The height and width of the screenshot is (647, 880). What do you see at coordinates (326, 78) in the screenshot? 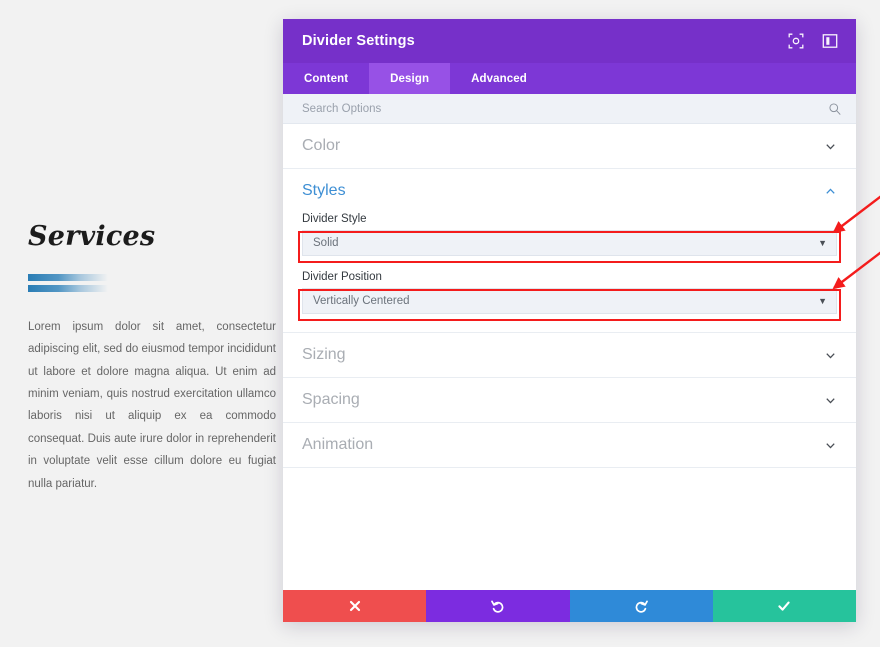
I see `tab-content: Content` at bounding box center [326, 78].